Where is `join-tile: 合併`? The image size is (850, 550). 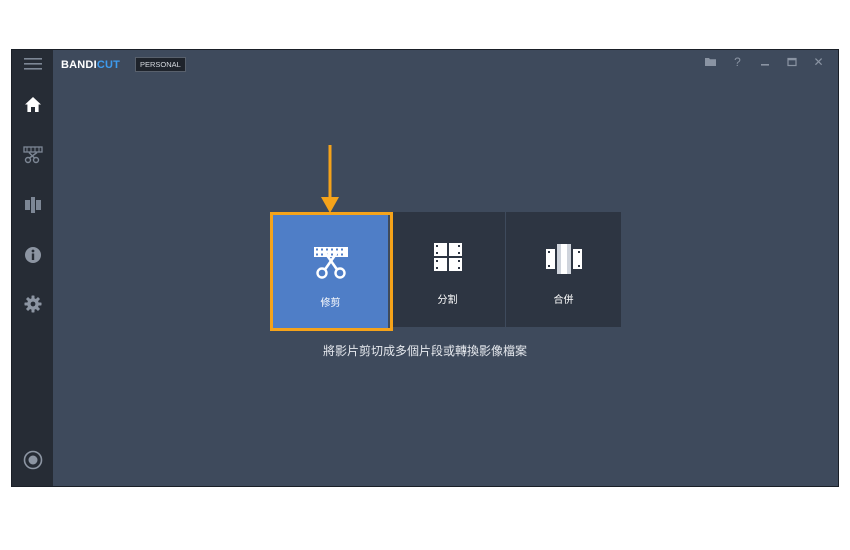
join-tile: 合併 is located at coordinates (563, 269).